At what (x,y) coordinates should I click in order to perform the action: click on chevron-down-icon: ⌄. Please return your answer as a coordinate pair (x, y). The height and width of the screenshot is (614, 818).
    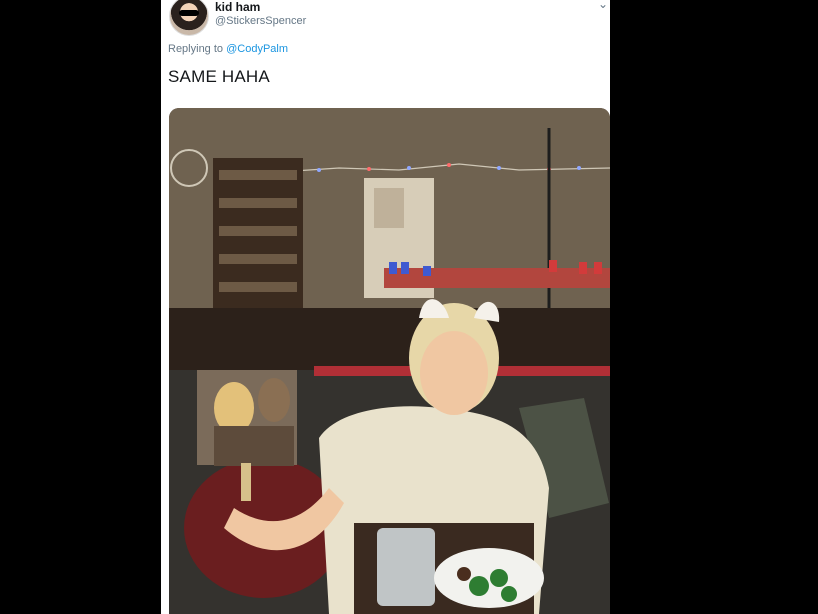
    Looking at the image, I should click on (603, 5).